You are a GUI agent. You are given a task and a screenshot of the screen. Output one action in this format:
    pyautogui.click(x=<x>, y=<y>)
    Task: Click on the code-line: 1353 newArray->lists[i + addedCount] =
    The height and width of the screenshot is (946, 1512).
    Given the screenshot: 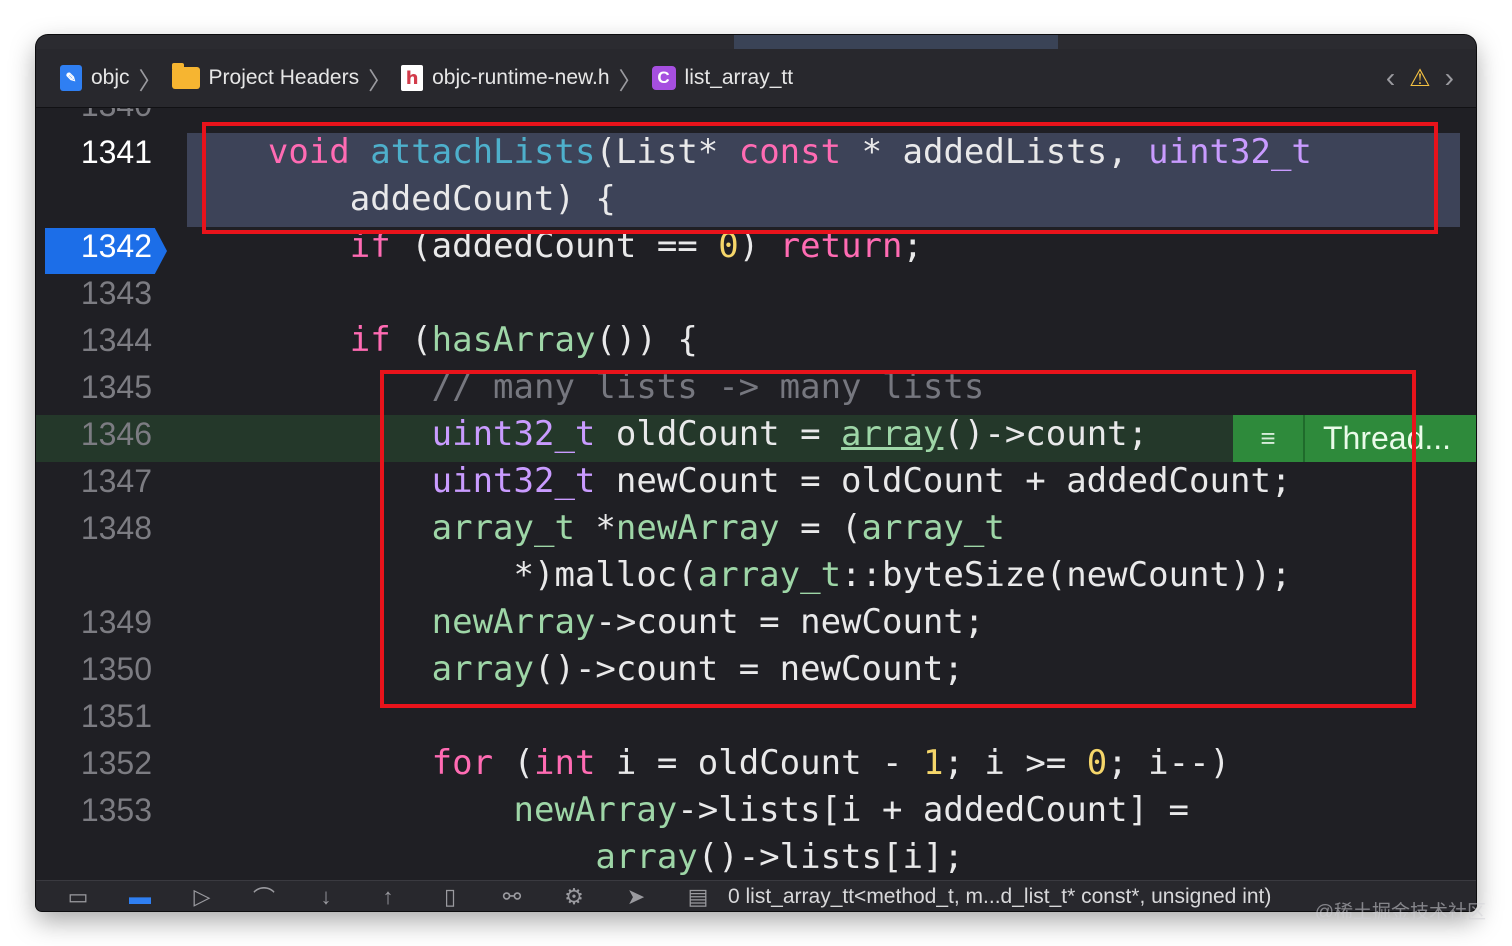 What is the action you would take?
    pyautogui.click(x=756, y=810)
    